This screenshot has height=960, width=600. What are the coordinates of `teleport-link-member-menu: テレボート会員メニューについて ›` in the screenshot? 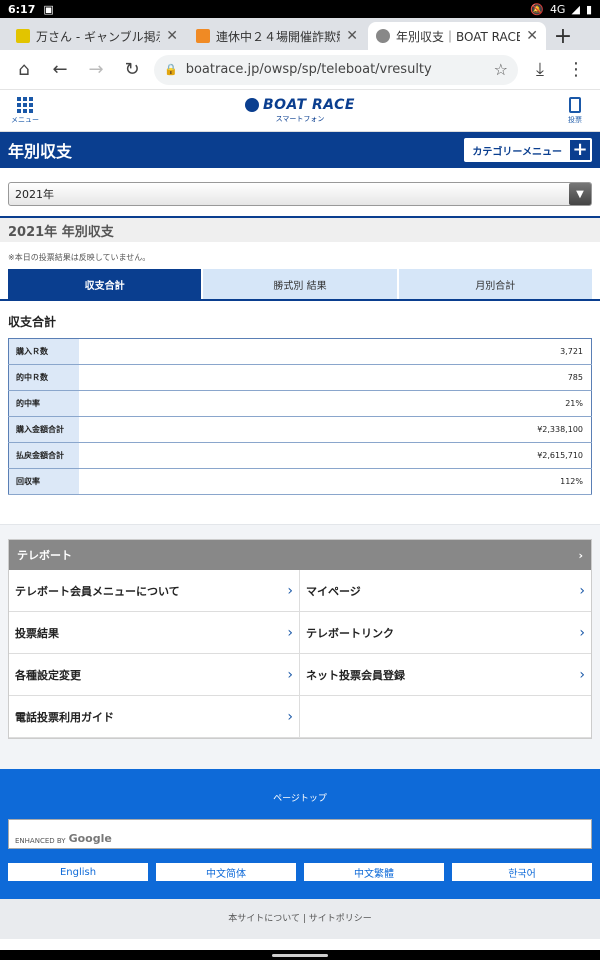 It's located at (154, 591).